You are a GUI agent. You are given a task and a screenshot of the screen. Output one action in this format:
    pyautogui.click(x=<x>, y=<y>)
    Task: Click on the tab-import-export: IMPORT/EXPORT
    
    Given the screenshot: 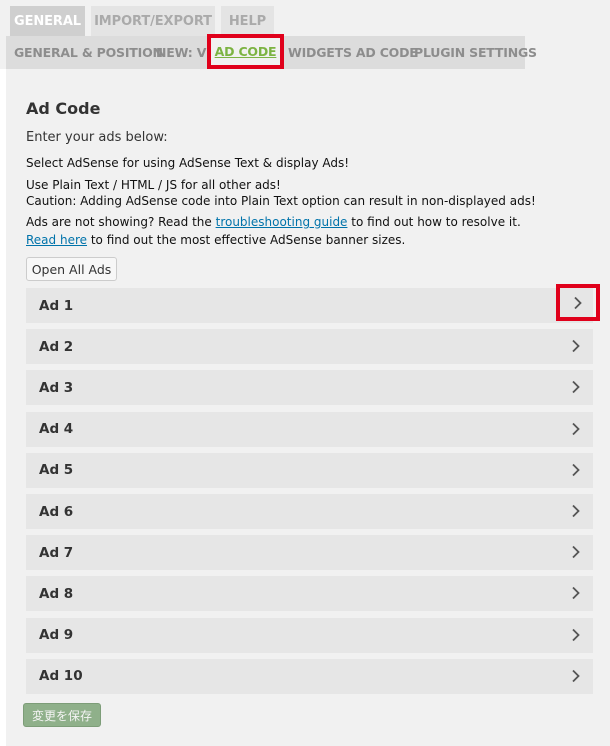 What is the action you would take?
    pyautogui.click(x=153, y=21)
    